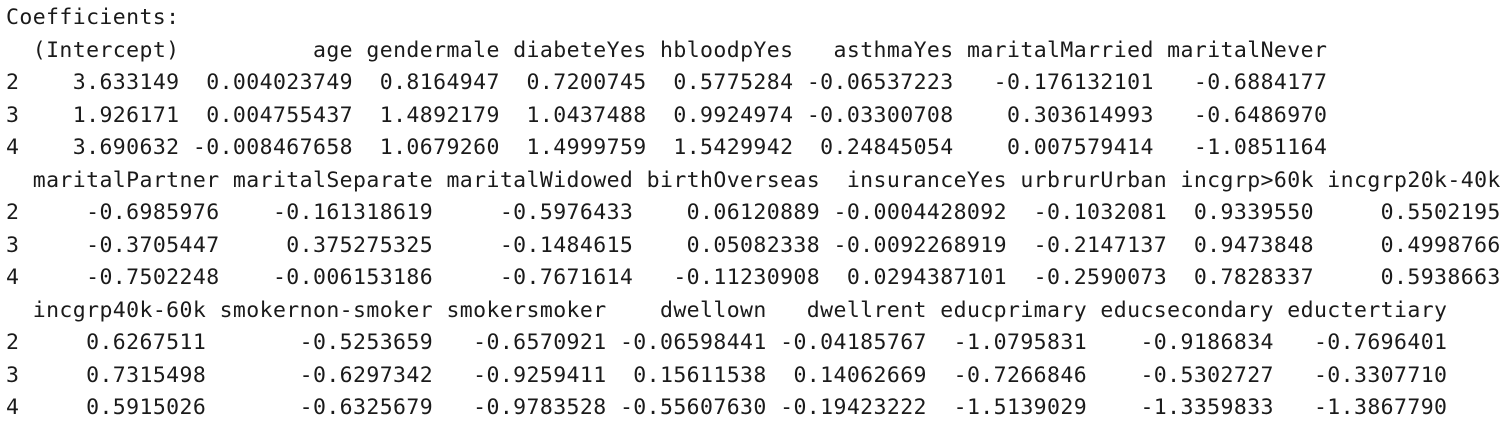  I want to click on coefficient-value: 0.15611538, so click(693, 375).